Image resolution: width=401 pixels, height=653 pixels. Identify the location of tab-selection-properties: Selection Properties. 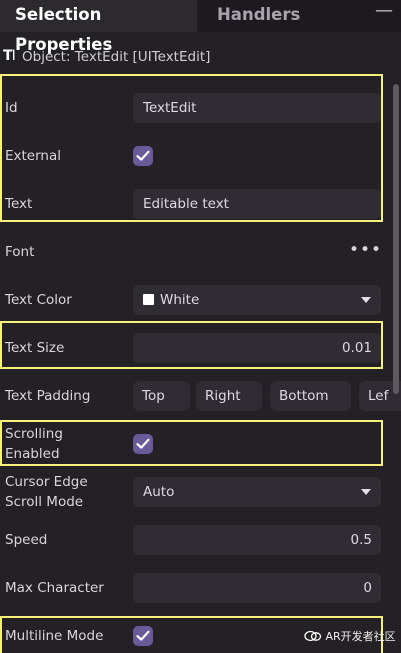
(98, 27).